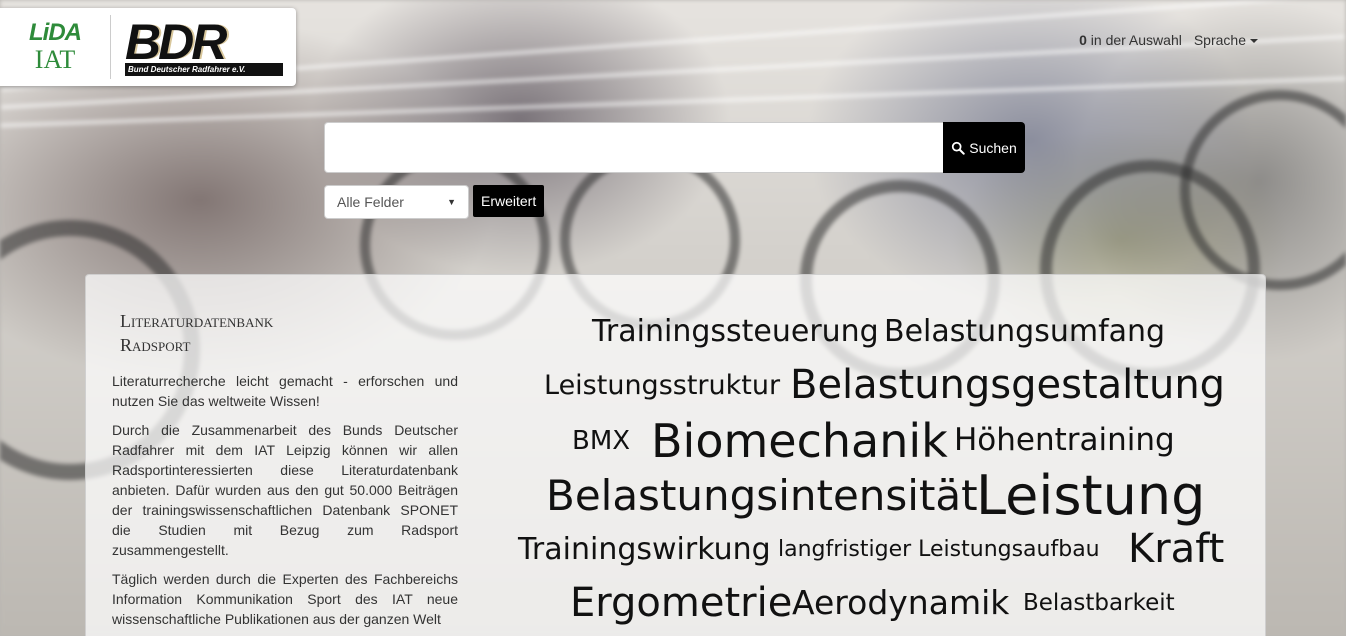 The image size is (1346, 636). What do you see at coordinates (958, 148) in the screenshot?
I see `search-icon` at bounding box center [958, 148].